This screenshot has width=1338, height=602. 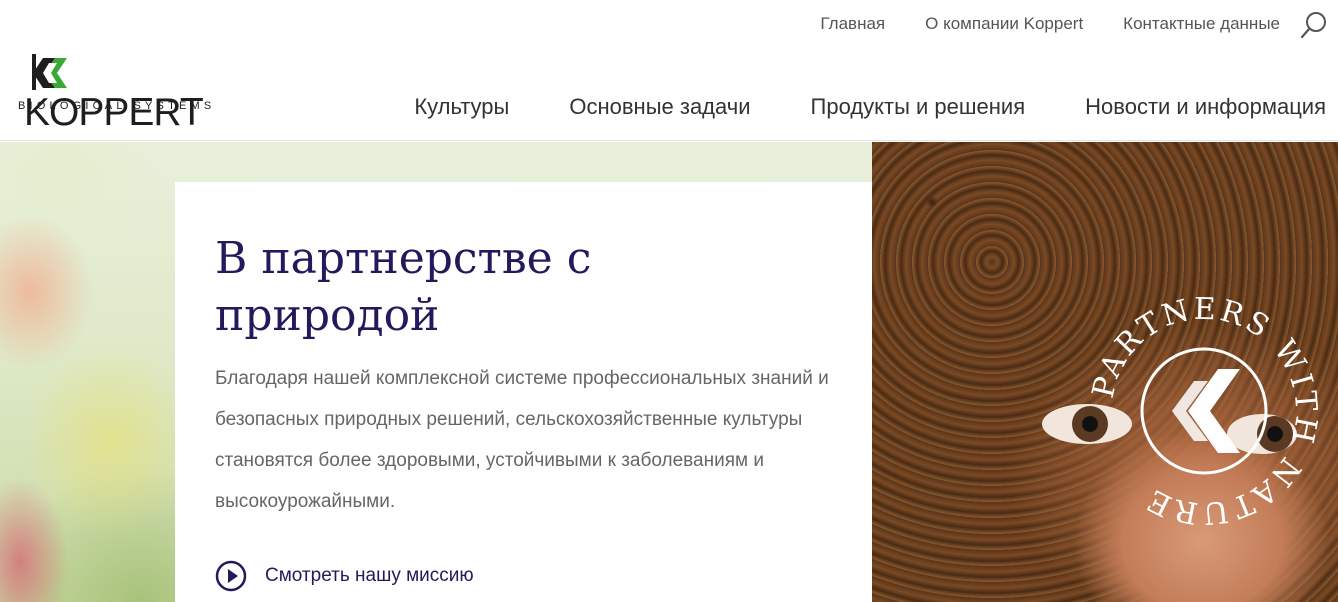 I want to click on logo-wordmark: KOPPERT, so click(x=126, y=93).